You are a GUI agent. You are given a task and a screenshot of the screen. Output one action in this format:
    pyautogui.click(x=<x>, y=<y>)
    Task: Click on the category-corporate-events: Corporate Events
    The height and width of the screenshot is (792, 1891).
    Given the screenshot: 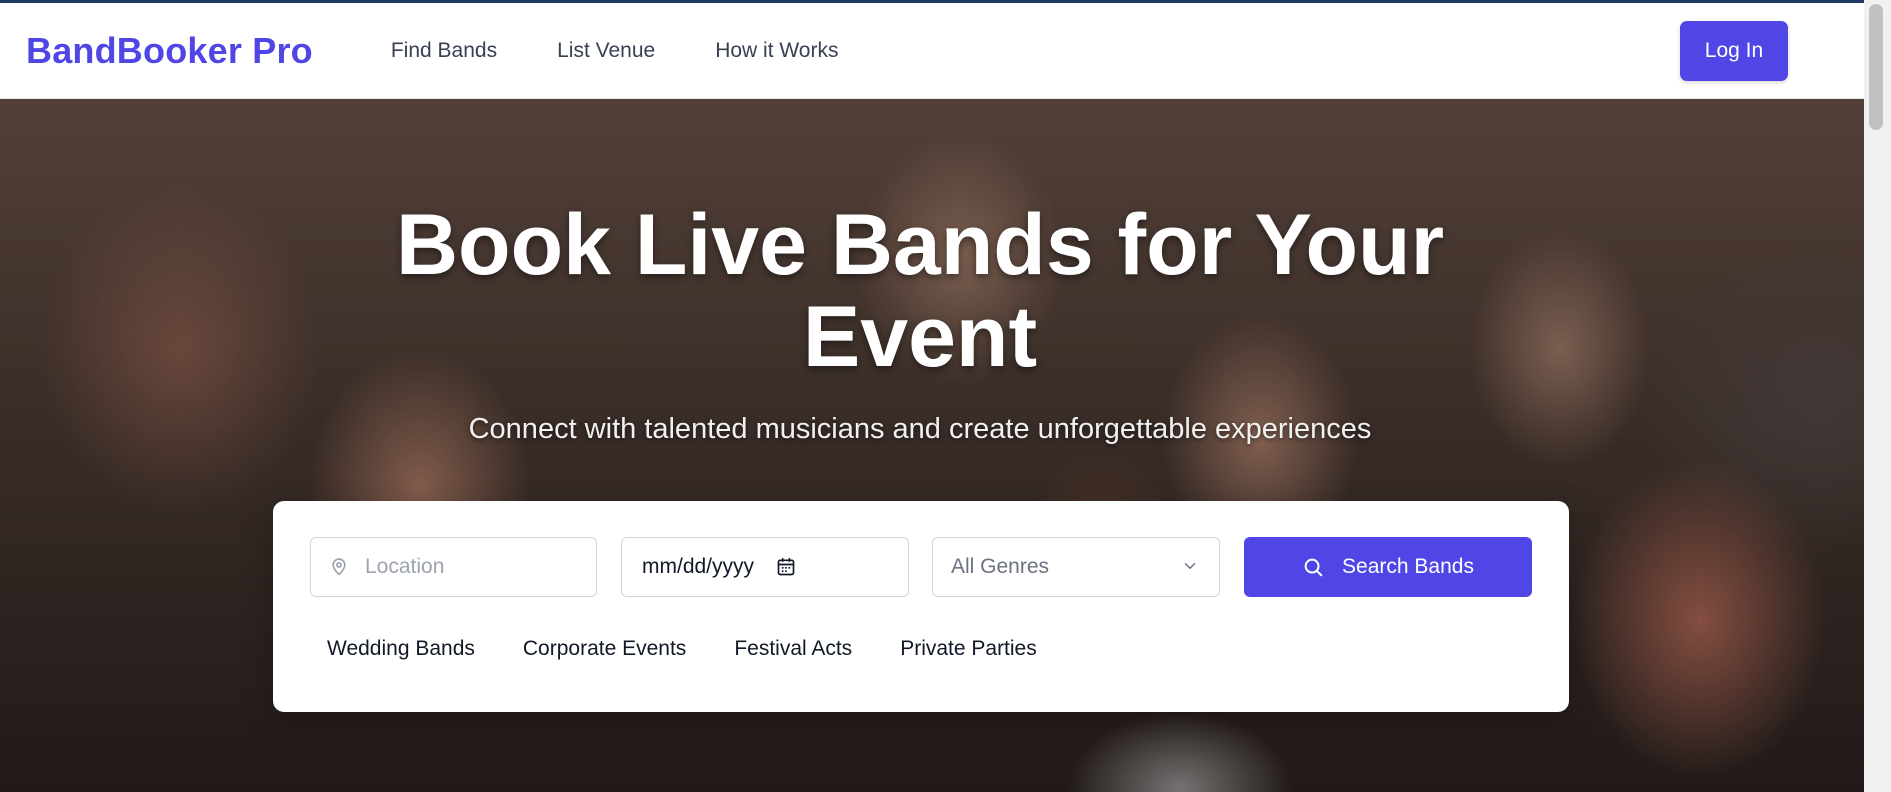 What is the action you would take?
    pyautogui.click(x=604, y=649)
    